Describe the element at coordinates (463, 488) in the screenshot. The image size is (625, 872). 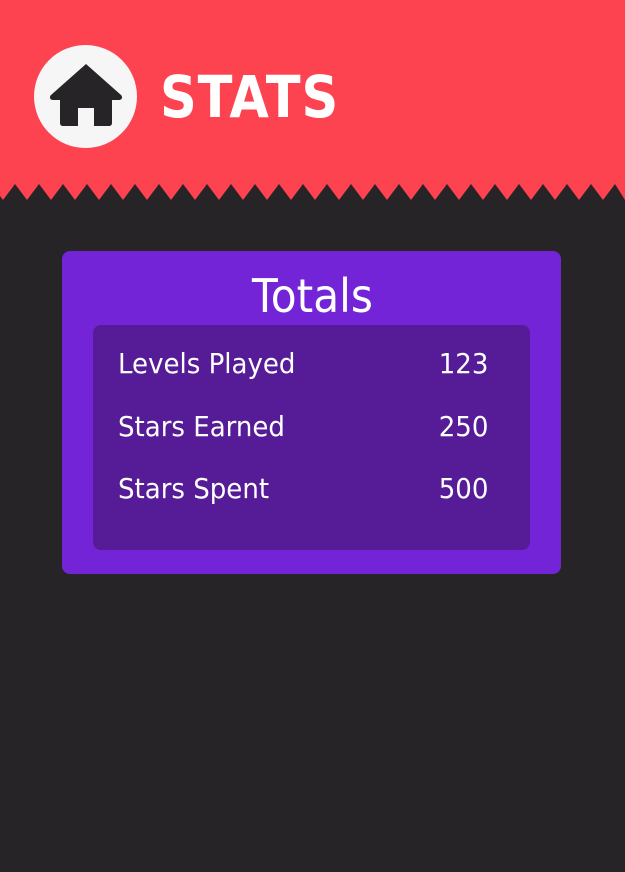
I see `stat-value: 500` at that location.